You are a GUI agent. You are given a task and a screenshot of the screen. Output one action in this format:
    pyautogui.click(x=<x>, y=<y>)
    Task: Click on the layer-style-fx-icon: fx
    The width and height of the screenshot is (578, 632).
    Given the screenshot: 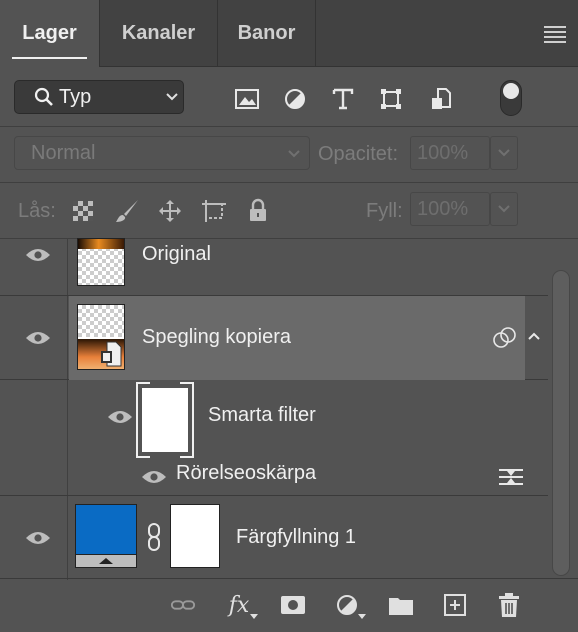 What is the action you would take?
    pyautogui.click(x=242, y=605)
    